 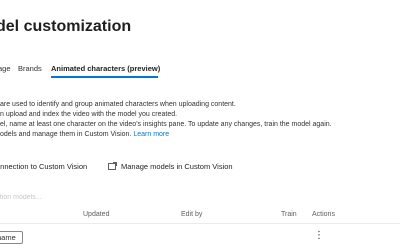 I want to click on tab-bar: age Brands Animated characters (preview), so click(x=200, y=73).